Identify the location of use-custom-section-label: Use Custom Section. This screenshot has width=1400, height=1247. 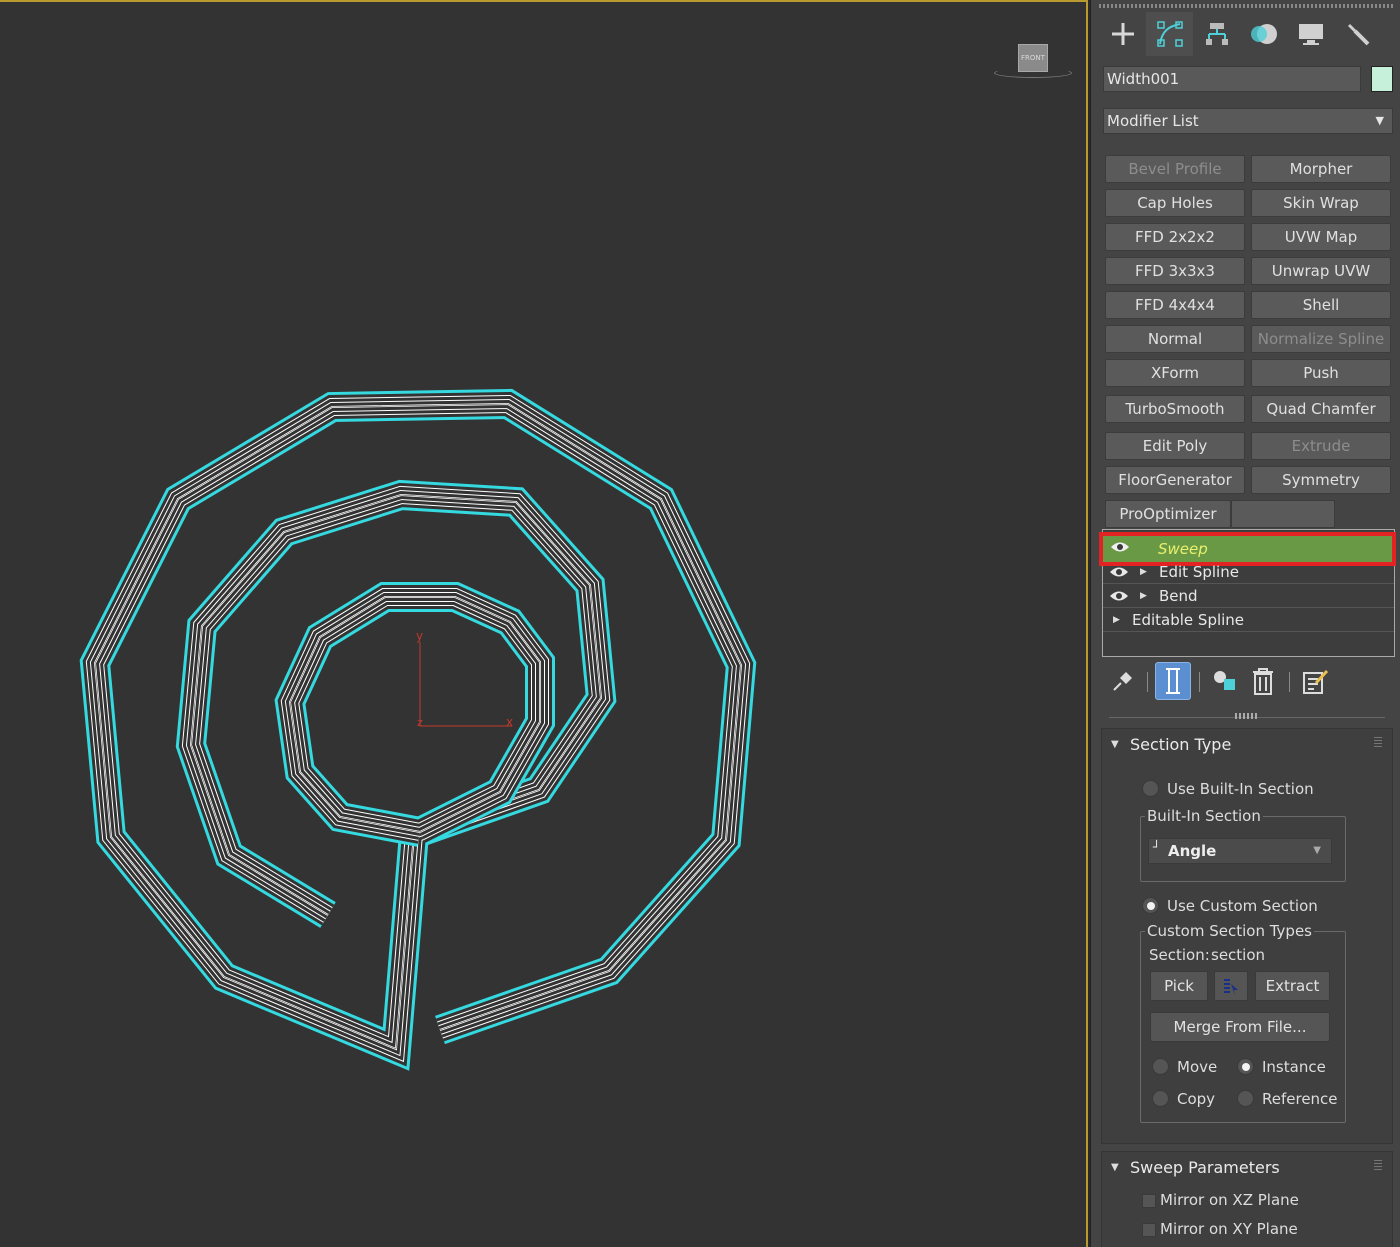
(1242, 906).